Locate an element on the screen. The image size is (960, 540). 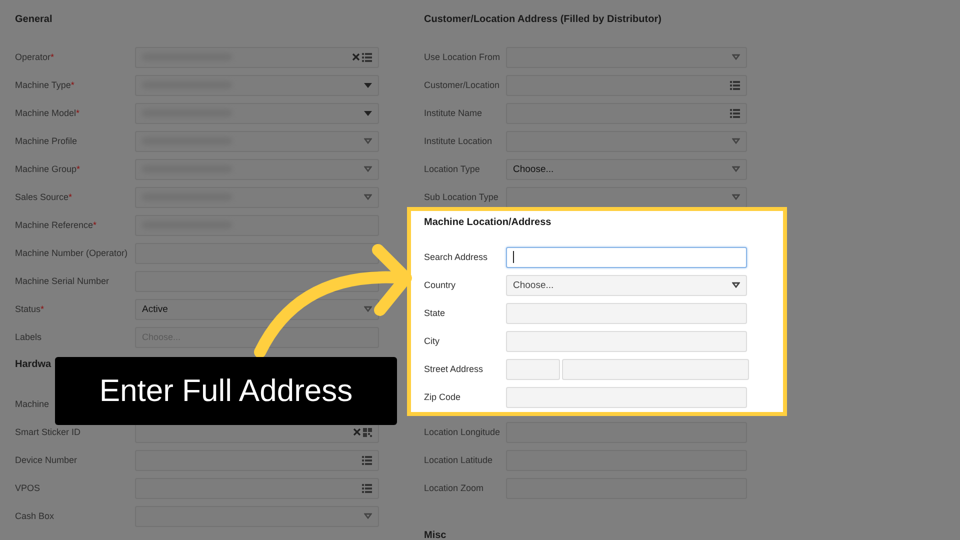
field-label: Machine Serial Number is located at coordinates (62, 281).